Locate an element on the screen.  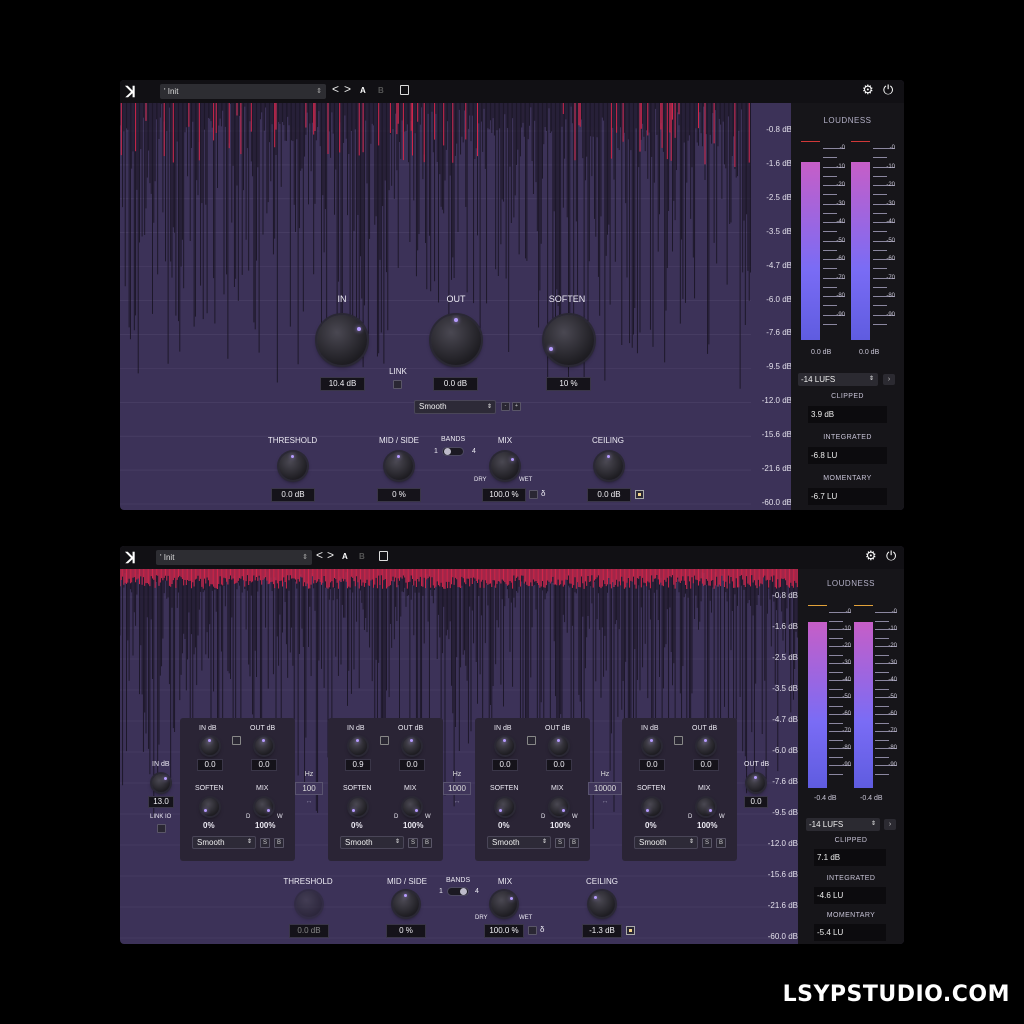
ceiling-toggle is located at coordinates (639, 494).